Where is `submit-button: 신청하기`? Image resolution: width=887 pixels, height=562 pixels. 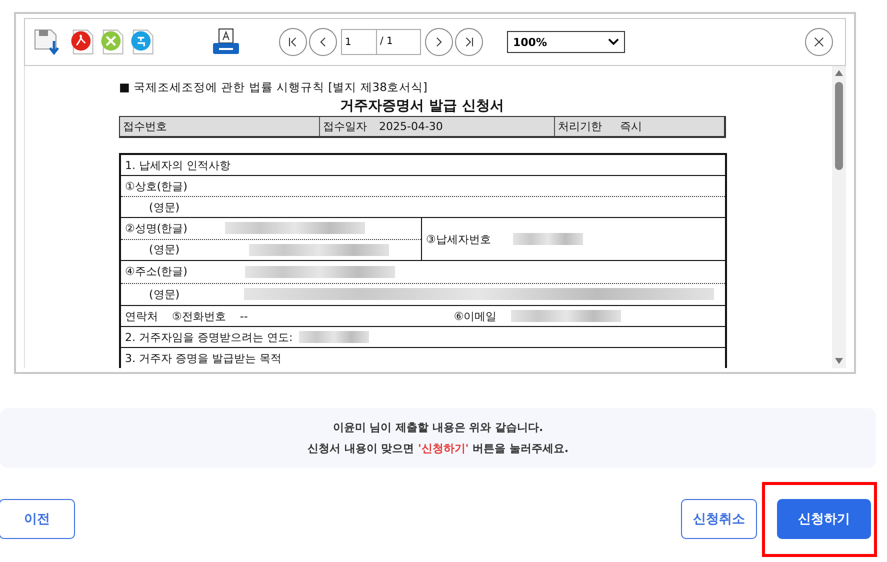 submit-button: 신청하기 is located at coordinates (824, 518).